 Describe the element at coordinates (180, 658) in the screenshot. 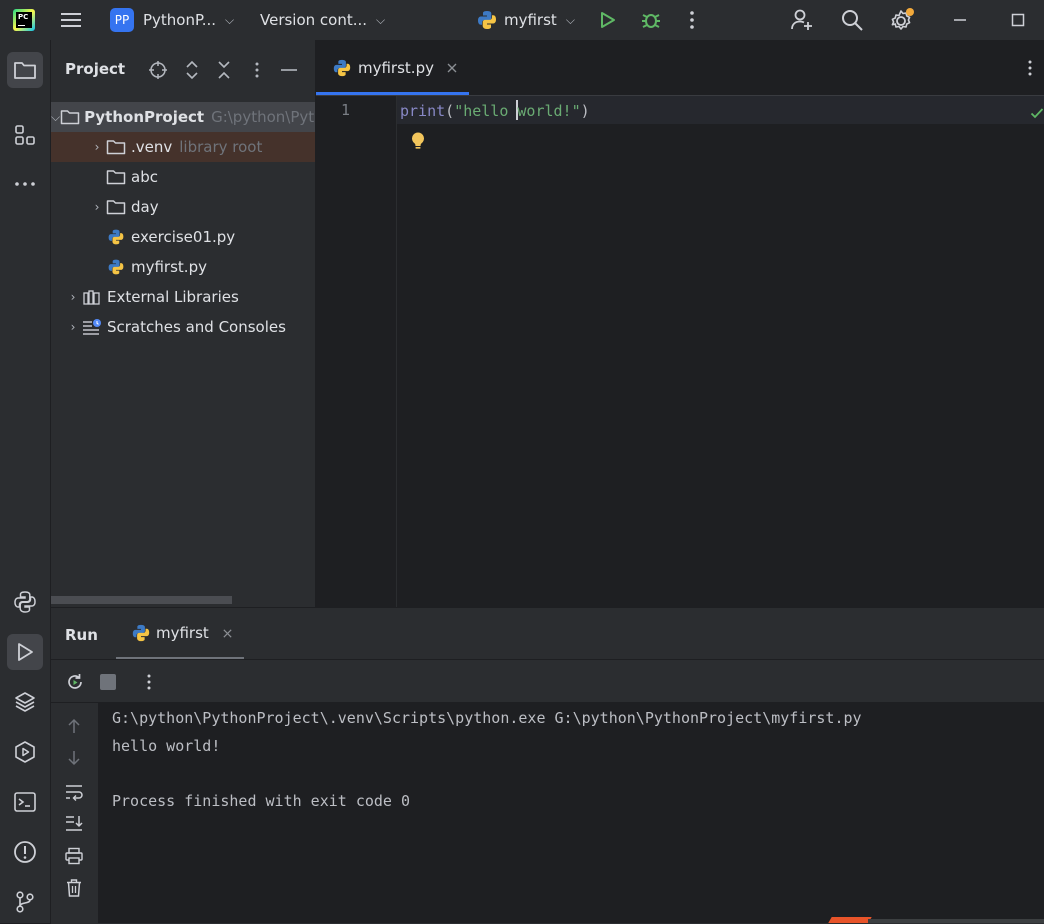

I see `active-run-tab-indicator` at that location.